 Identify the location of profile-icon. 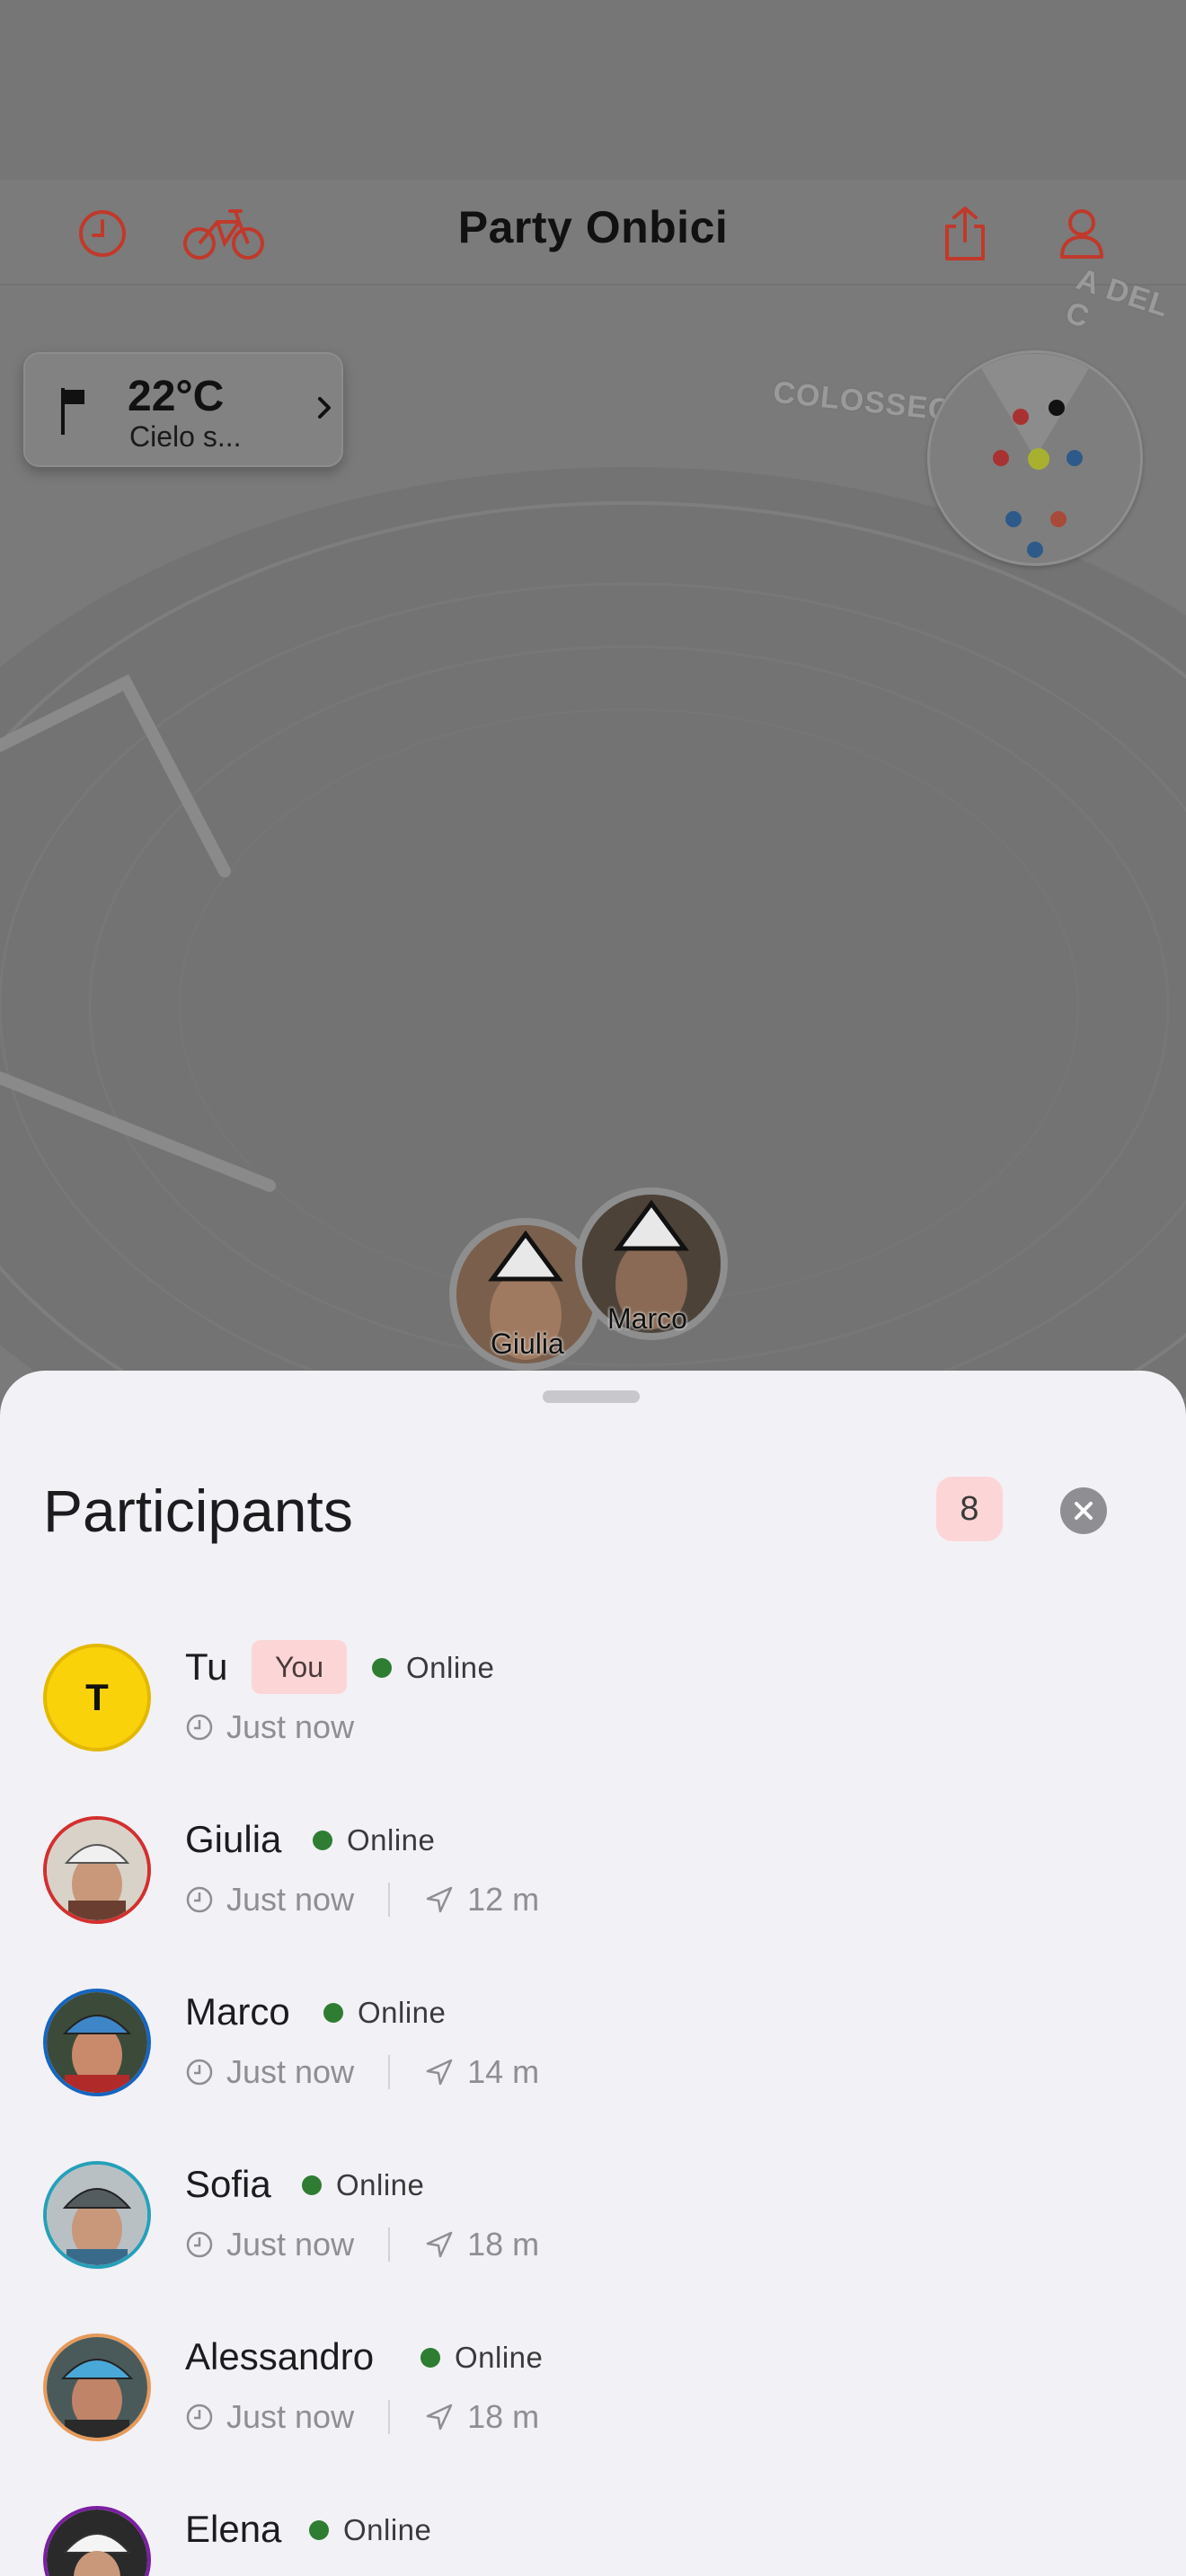
(1082, 233).